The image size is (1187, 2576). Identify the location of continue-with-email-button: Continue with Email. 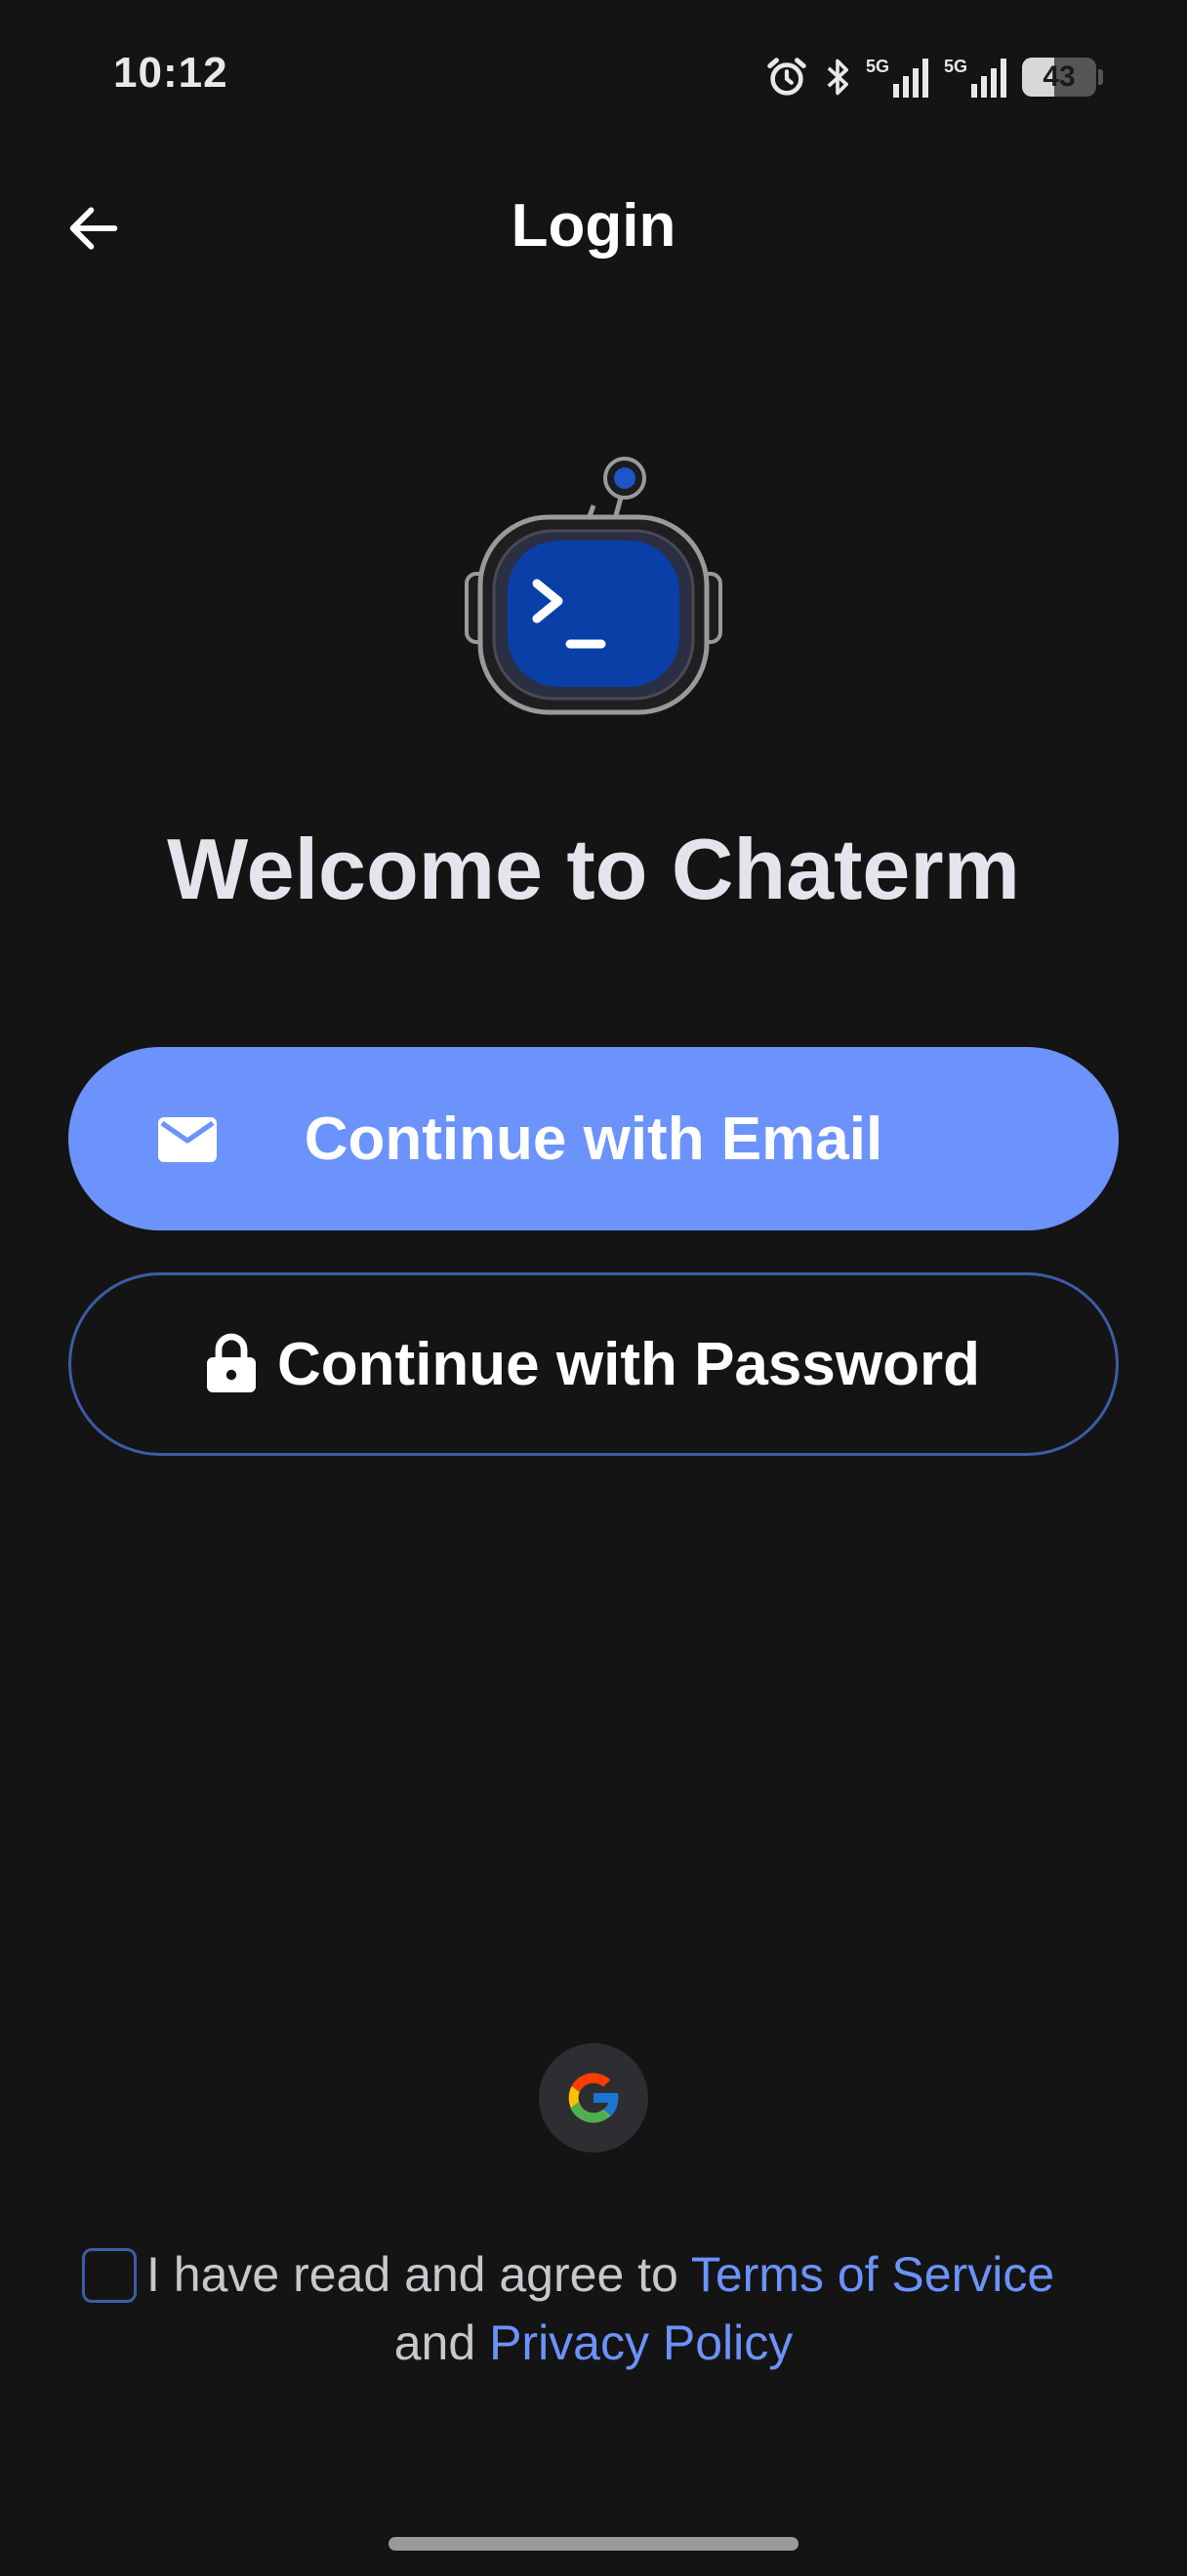
(593, 1138).